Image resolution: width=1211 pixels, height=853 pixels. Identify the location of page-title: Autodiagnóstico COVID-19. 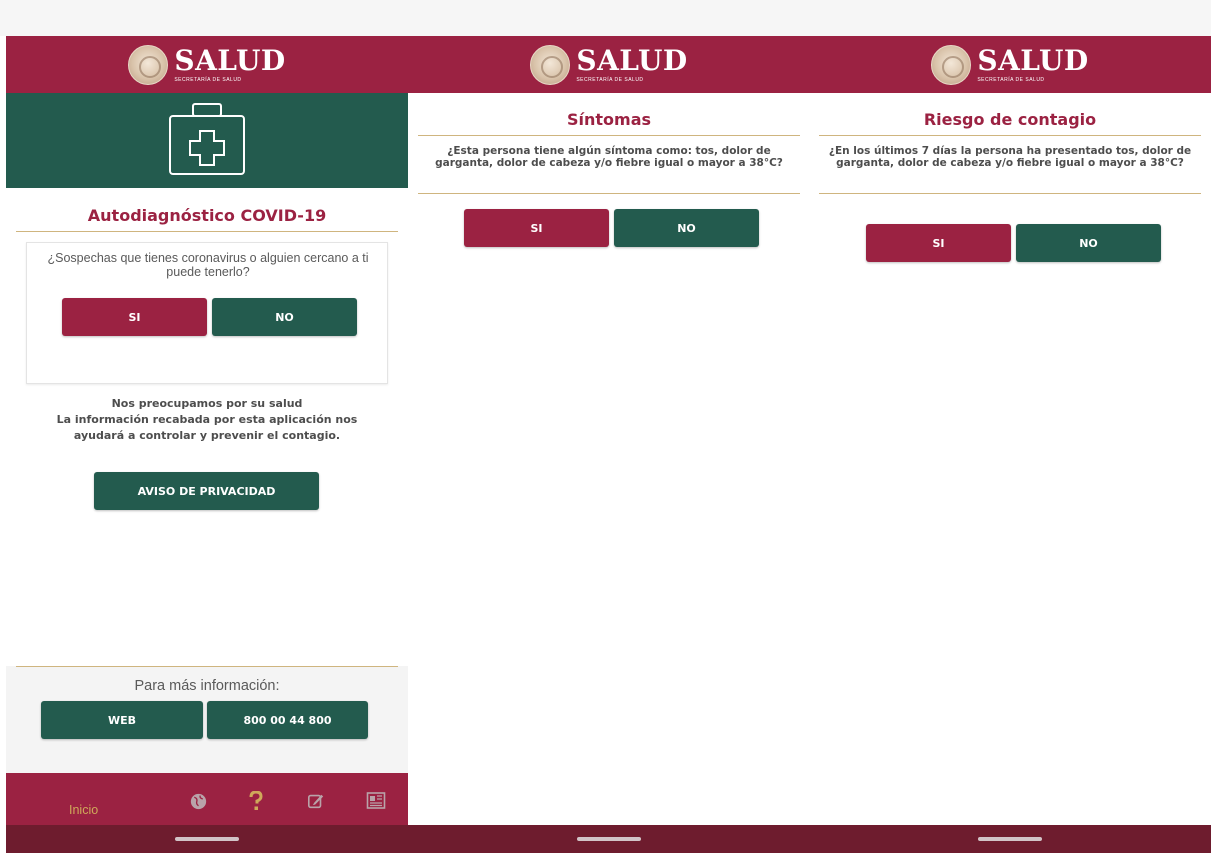
(207, 215).